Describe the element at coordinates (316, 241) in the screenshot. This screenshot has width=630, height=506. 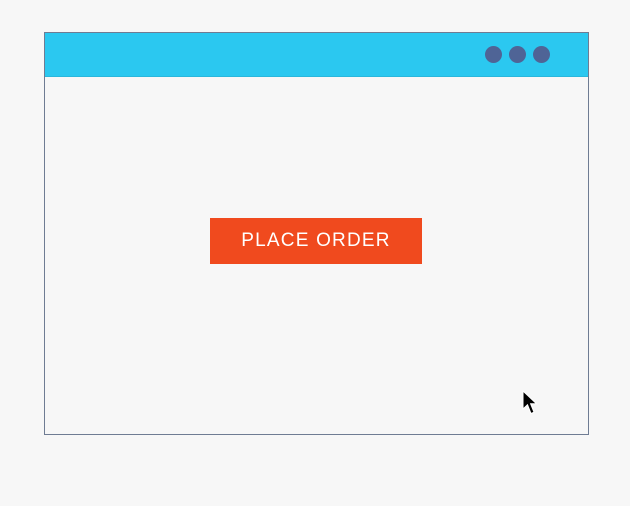
I see `place-order-button: PLACE ORDER` at that location.